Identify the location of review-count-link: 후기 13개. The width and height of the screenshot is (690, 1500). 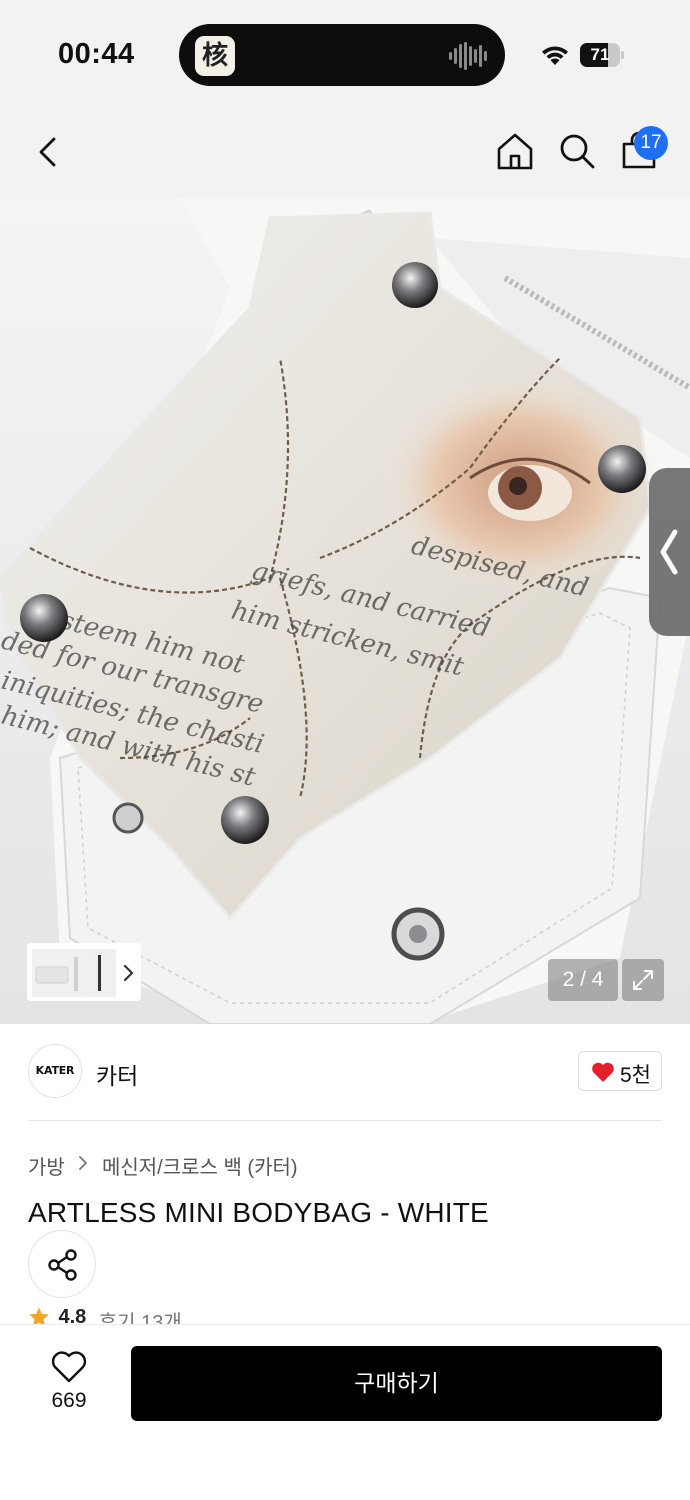
(140, 1316).